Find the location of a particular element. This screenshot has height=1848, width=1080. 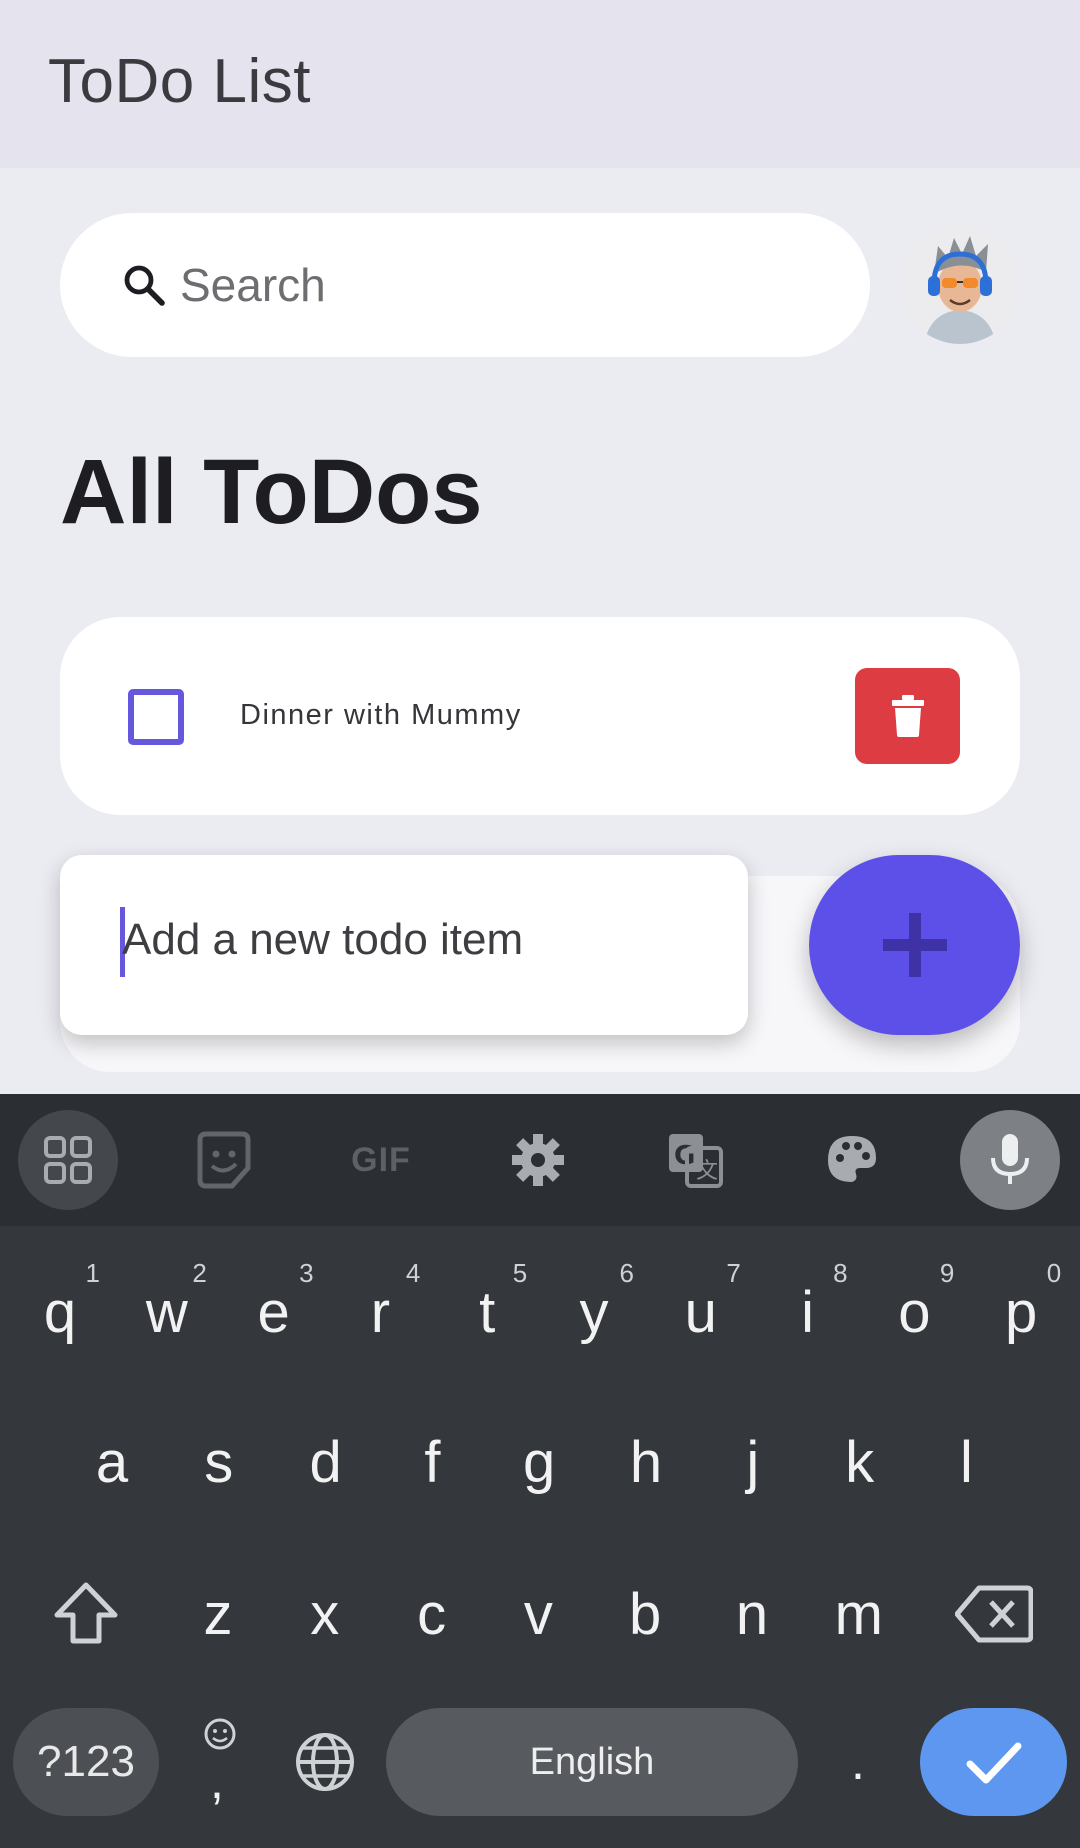

comma-label: , is located at coordinates (217, 1781).